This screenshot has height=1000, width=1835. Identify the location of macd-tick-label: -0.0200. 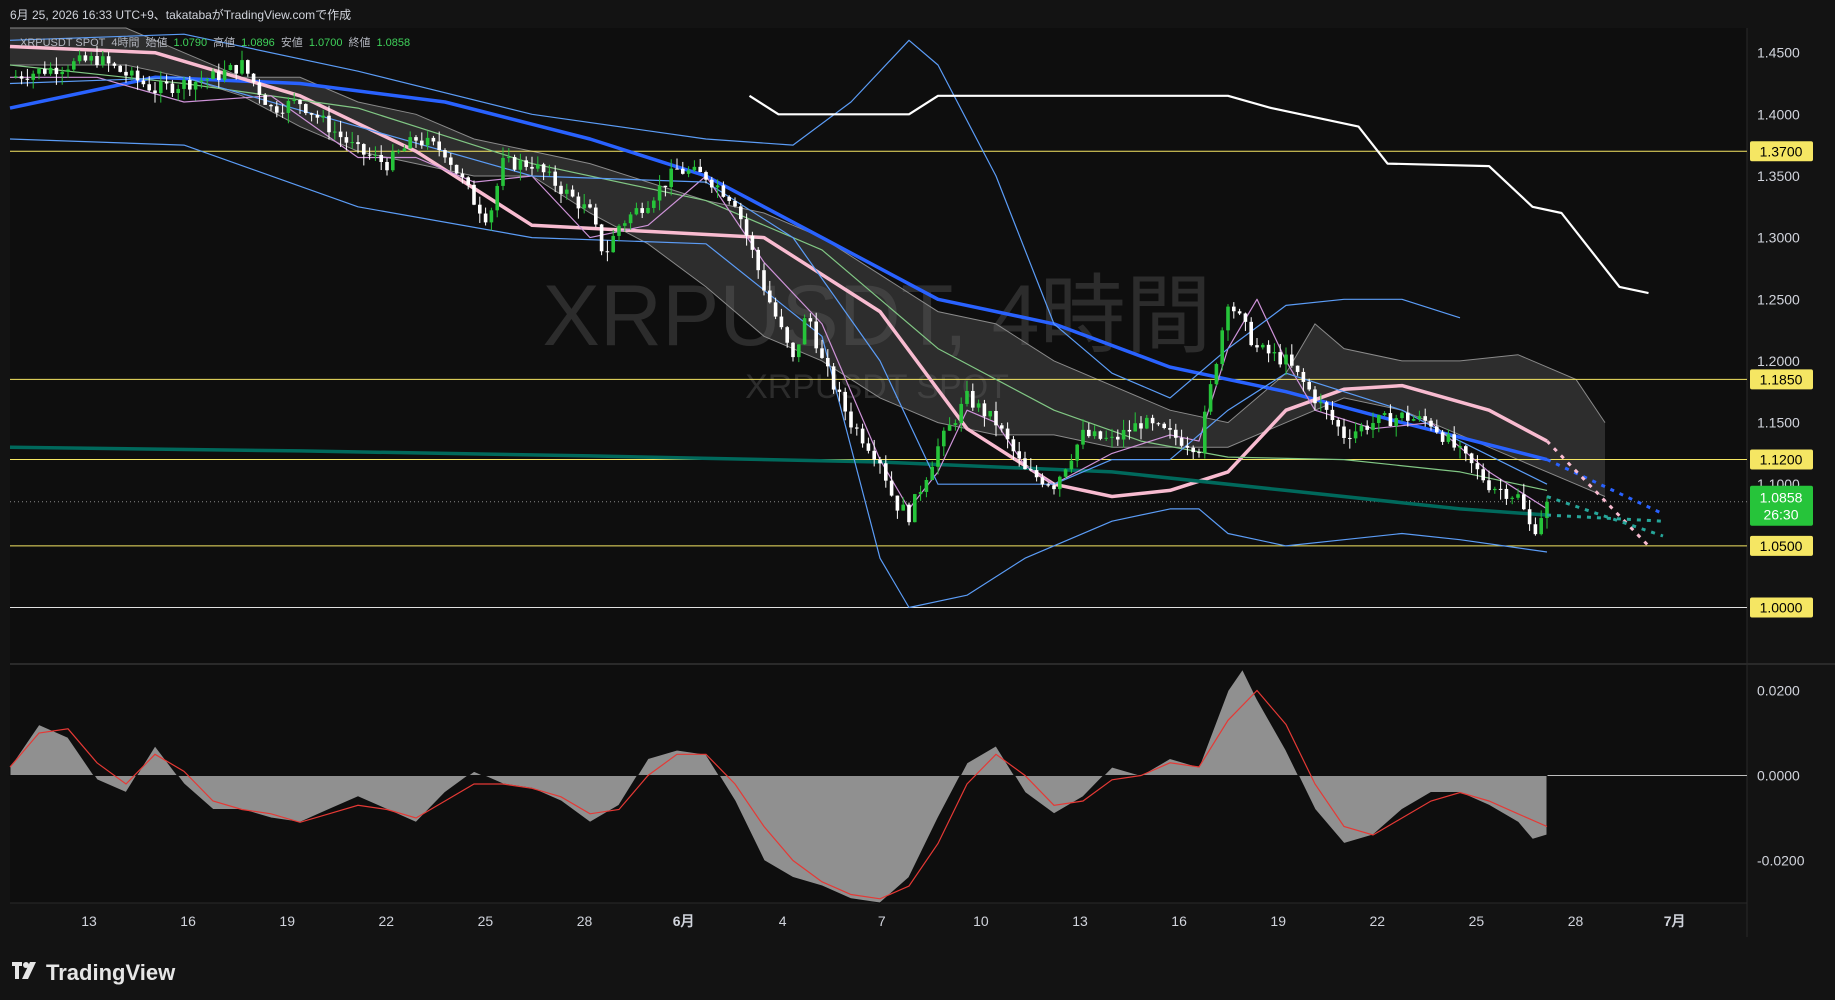
(1781, 861).